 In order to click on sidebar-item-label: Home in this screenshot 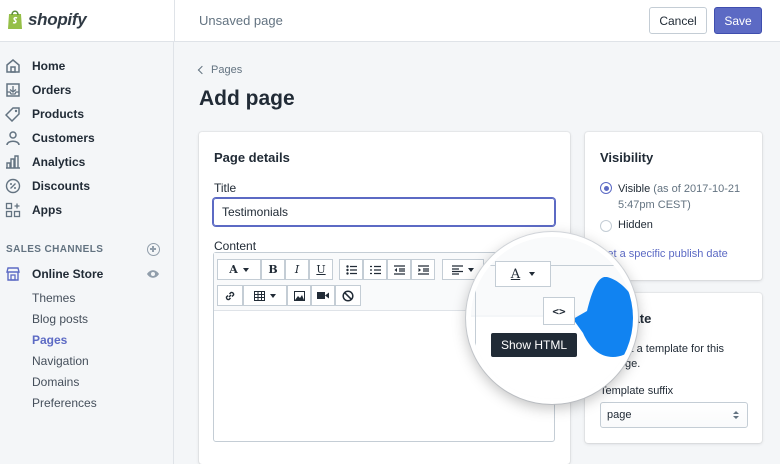, I will do `click(49, 66)`.